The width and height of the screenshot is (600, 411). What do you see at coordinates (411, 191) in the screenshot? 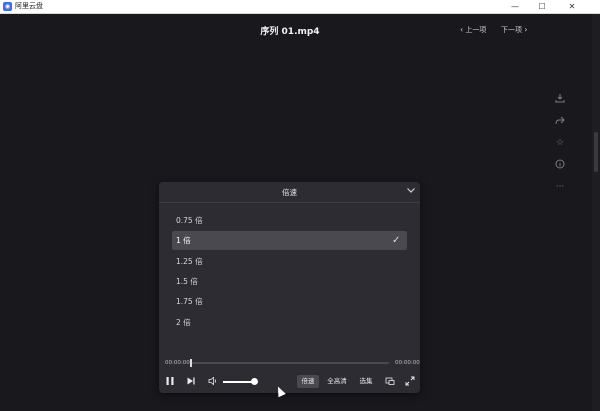
I see `chevron-down-icon` at bounding box center [411, 191].